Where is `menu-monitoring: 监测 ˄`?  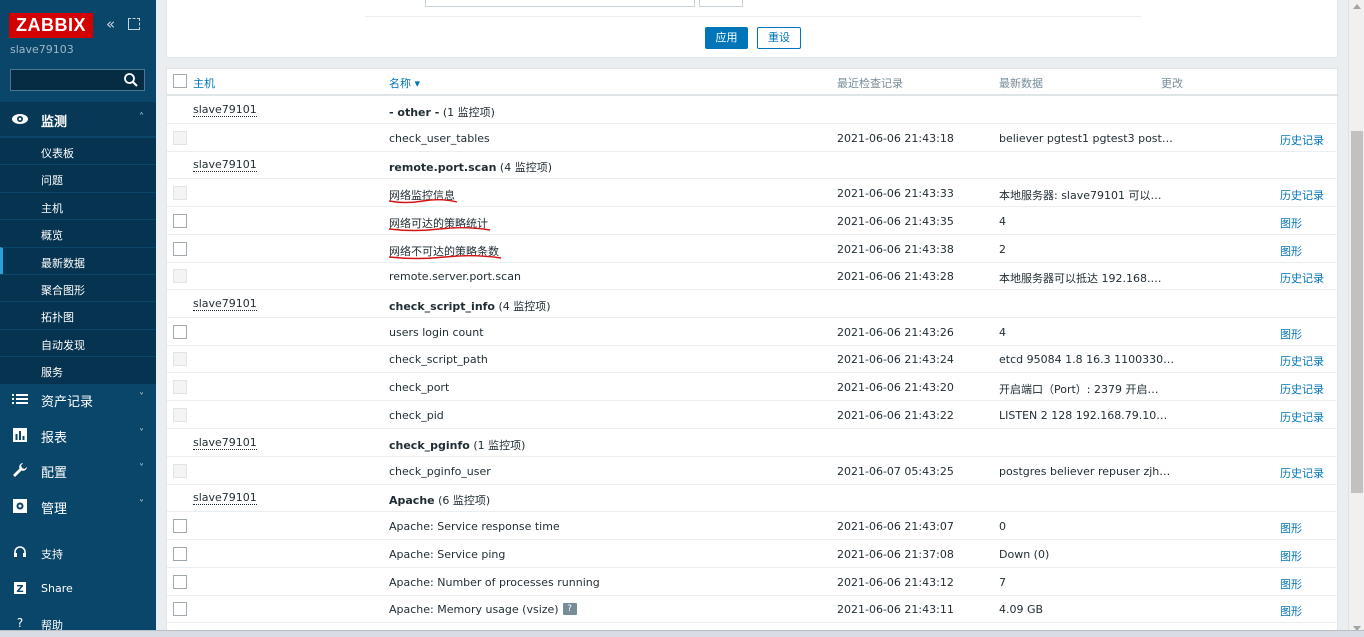
menu-monitoring: 监测 ˄ is located at coordinates (78, 119).